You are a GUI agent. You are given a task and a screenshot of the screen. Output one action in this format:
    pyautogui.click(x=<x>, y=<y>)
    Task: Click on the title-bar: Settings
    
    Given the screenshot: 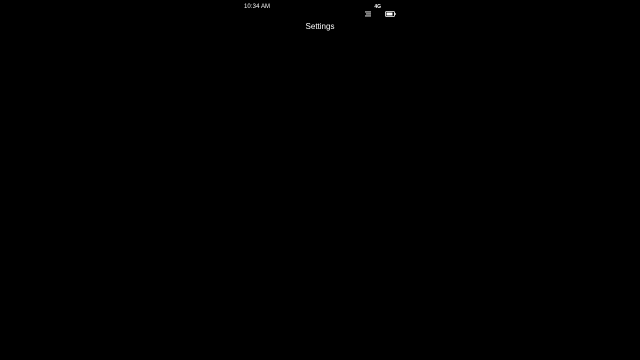 What is the action you would take?
    pyautogui.click(x=320, y=27)
    